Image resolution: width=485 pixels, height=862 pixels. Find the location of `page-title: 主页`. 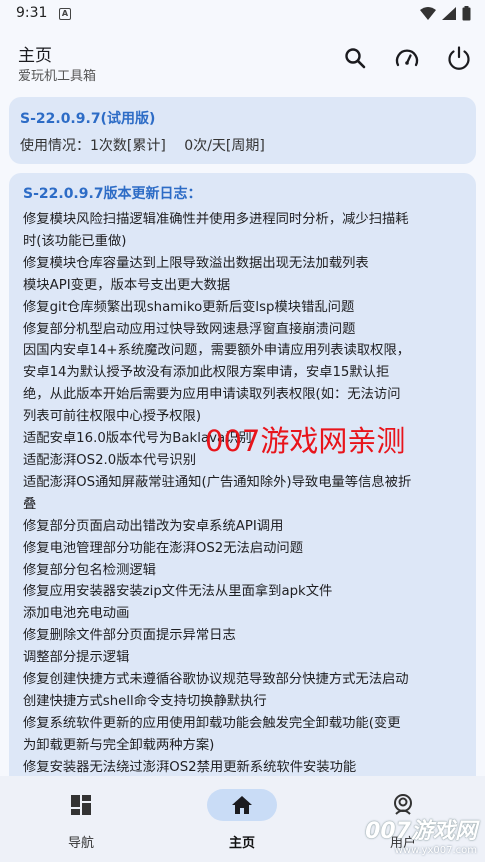

page-title: 主页 is located at coordinates (35, 56).